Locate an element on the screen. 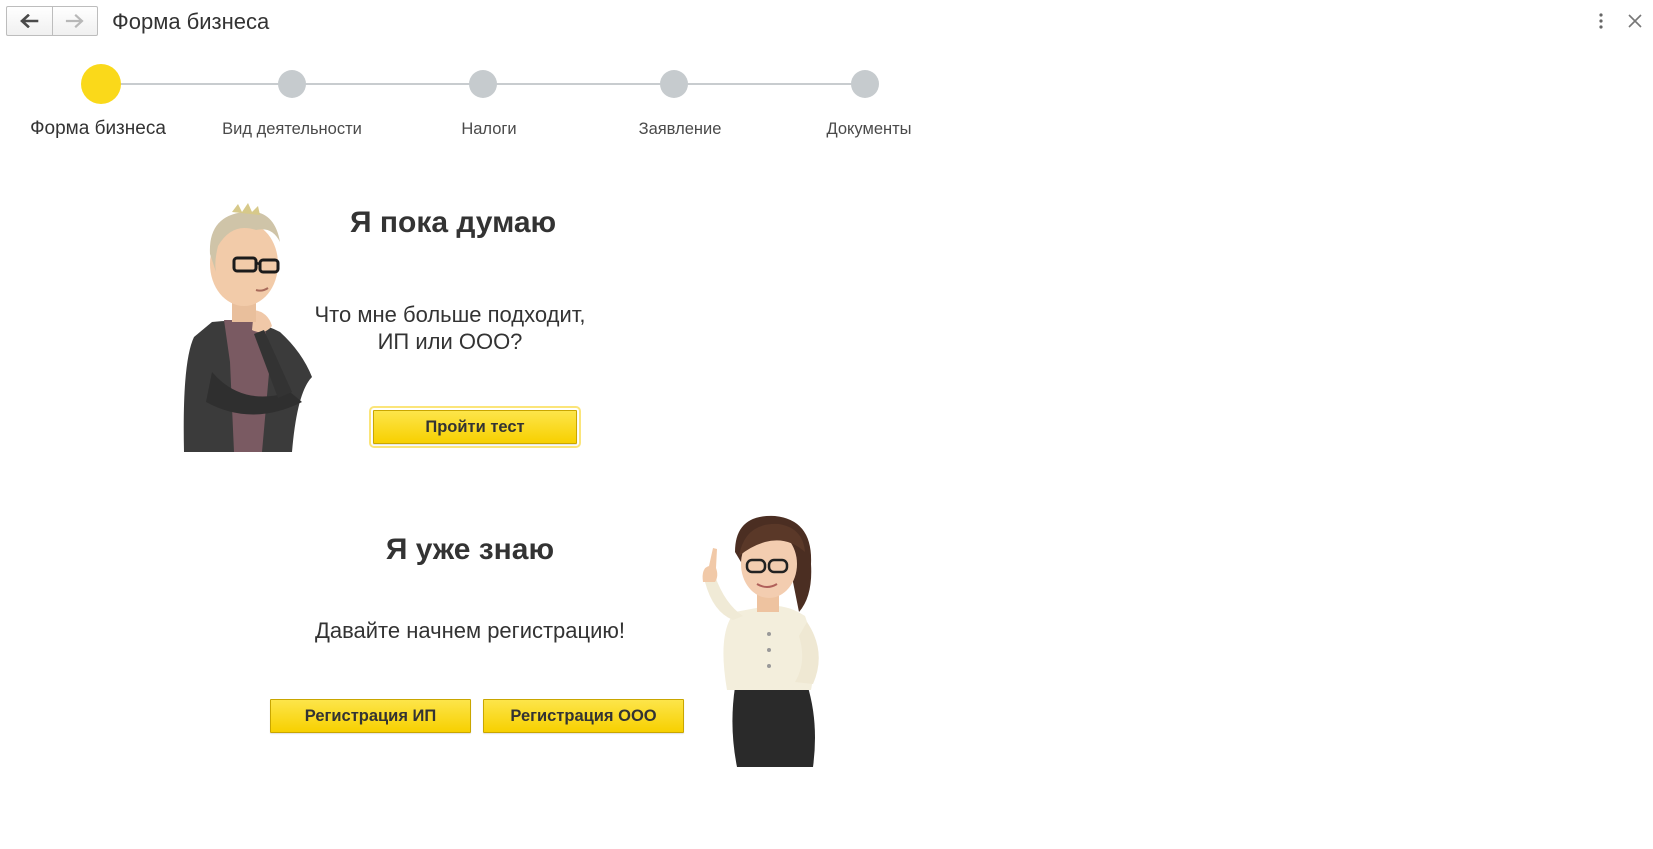 This screenshot has height=849, width=1653. thinking-title: Я пока думаю is located at coordinates (453, 222).